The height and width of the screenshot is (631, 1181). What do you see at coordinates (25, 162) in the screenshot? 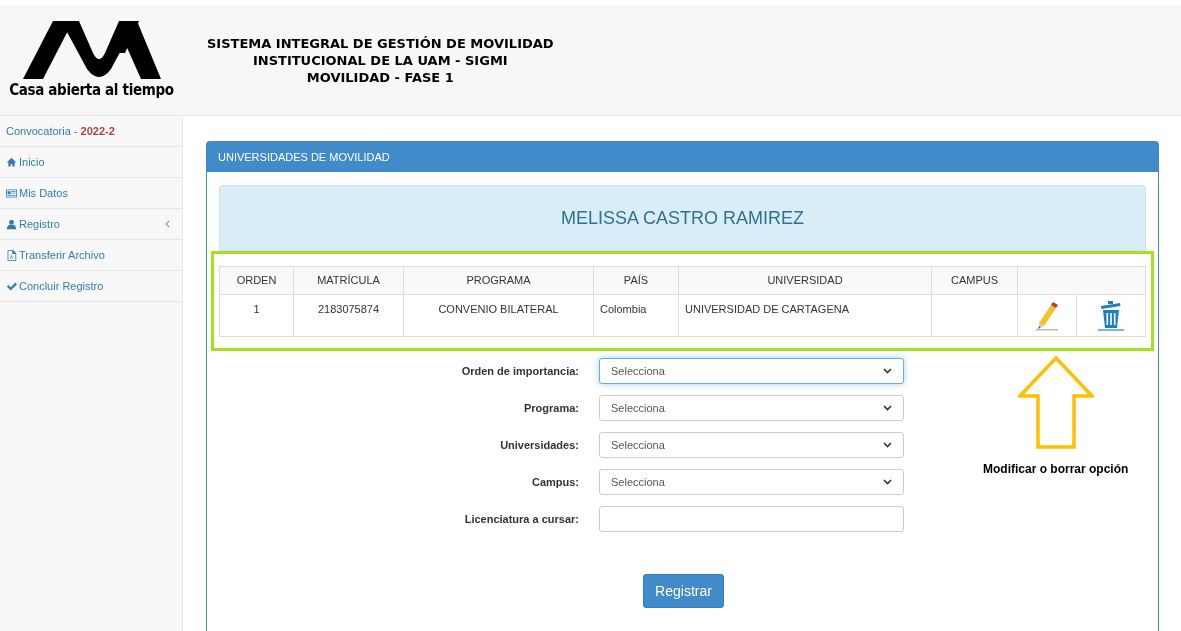
I see `sidebar-item: Inicio` at bounding box center [25, 162].